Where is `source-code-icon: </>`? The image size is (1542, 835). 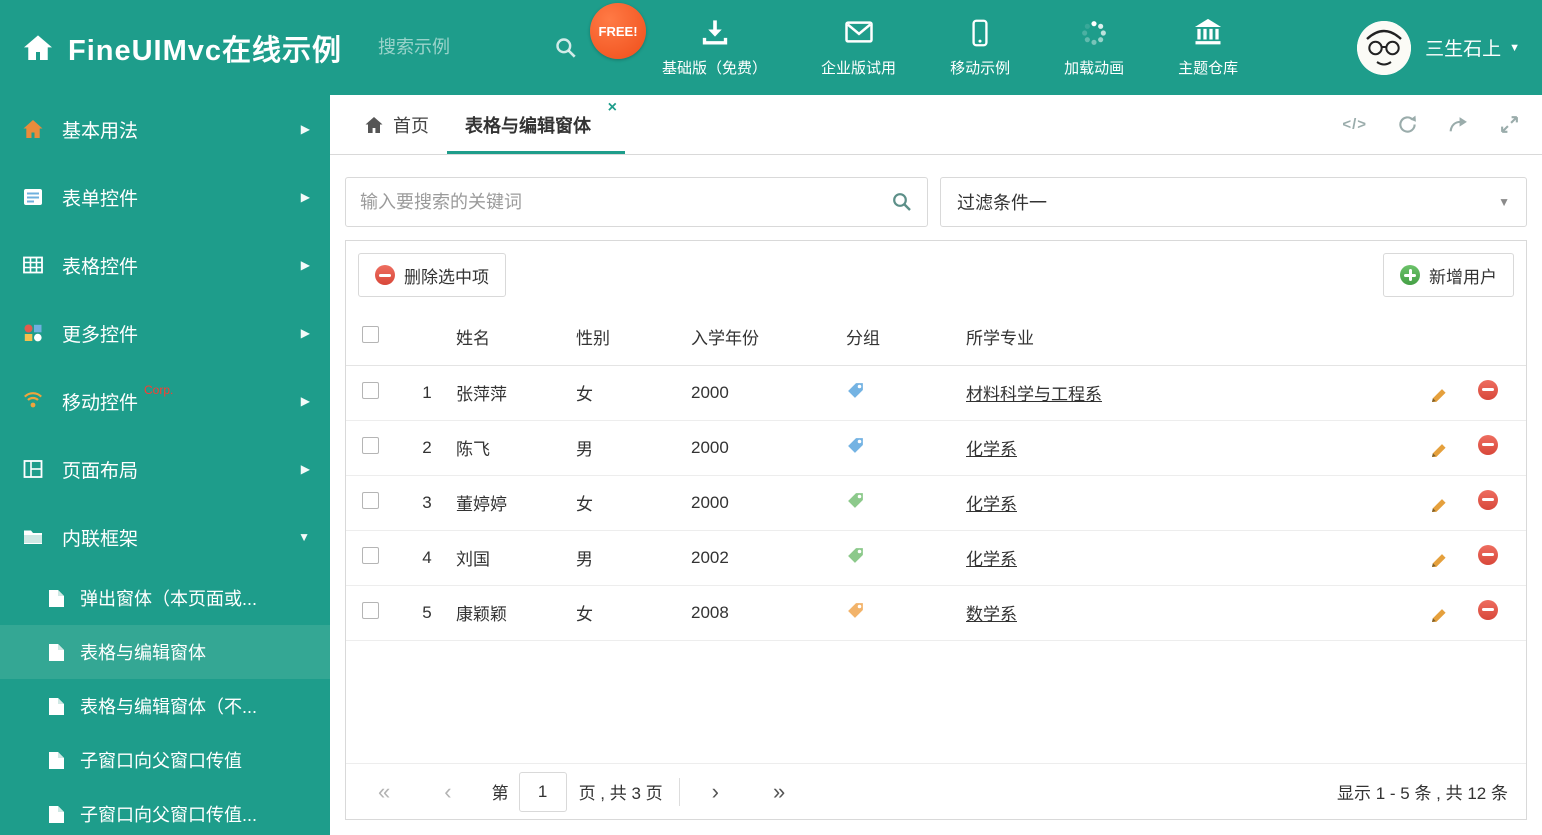
source-code-icon: </> is located at coordinates (1354, 124).